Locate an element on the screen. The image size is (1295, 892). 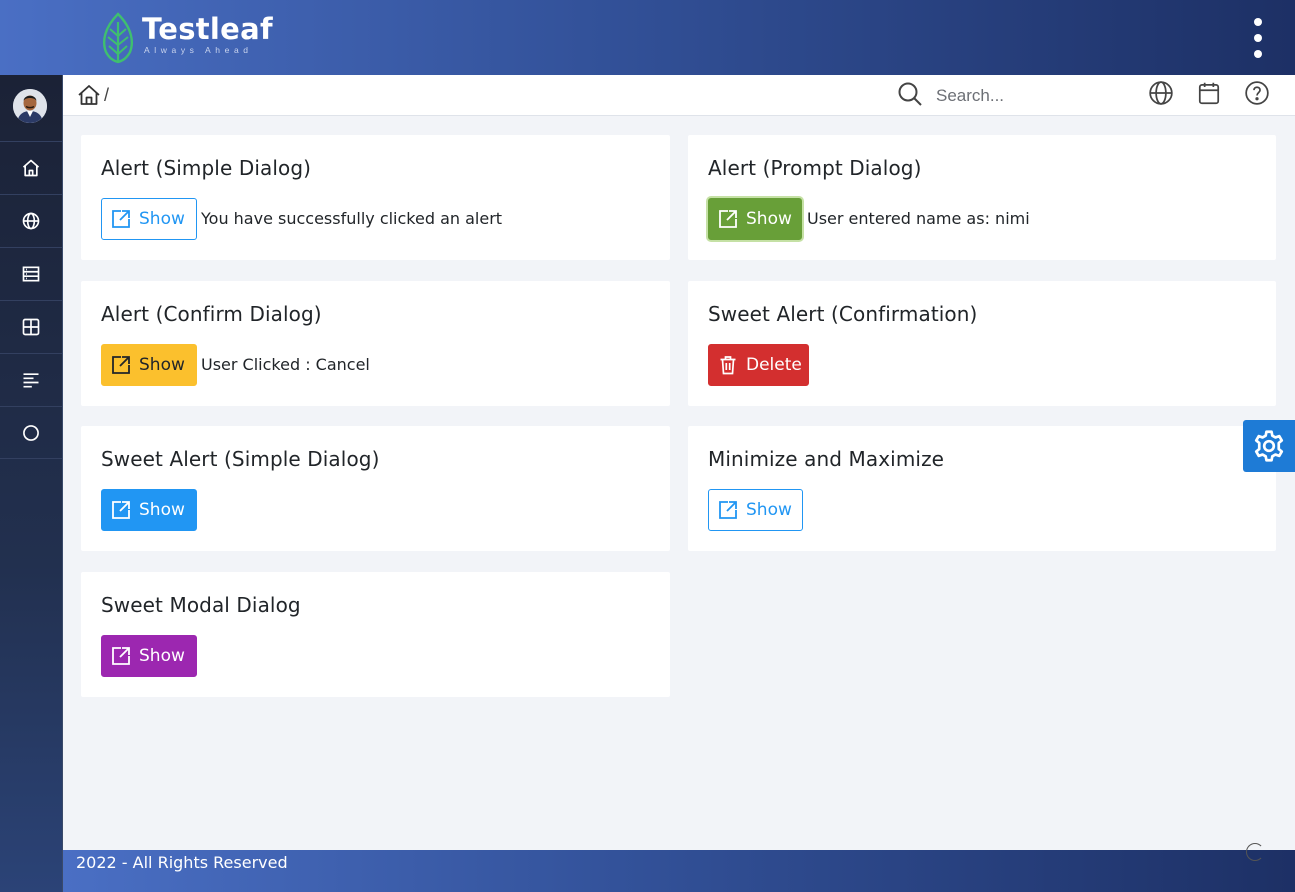
sweet-alert-delete-button: Delete is located at coordinates (758, 365).